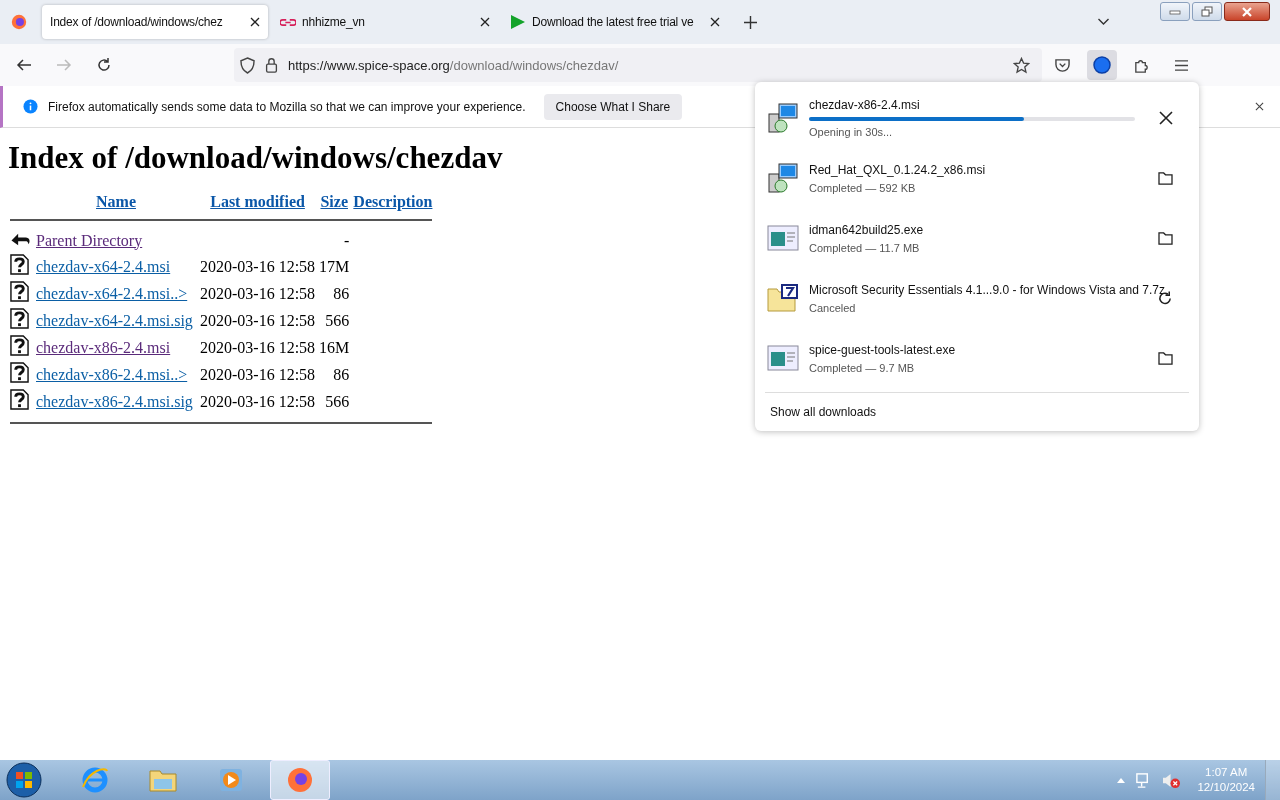 This screenshot has height=800, width=1280. I want to click on archive-folder-icon, so click(783, 298).